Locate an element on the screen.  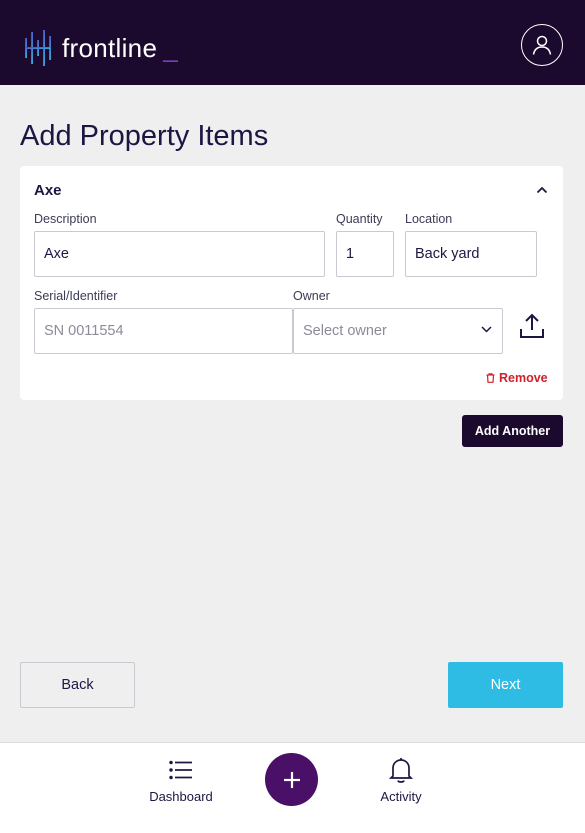
upload-icon is located at coordinates (532, 325).